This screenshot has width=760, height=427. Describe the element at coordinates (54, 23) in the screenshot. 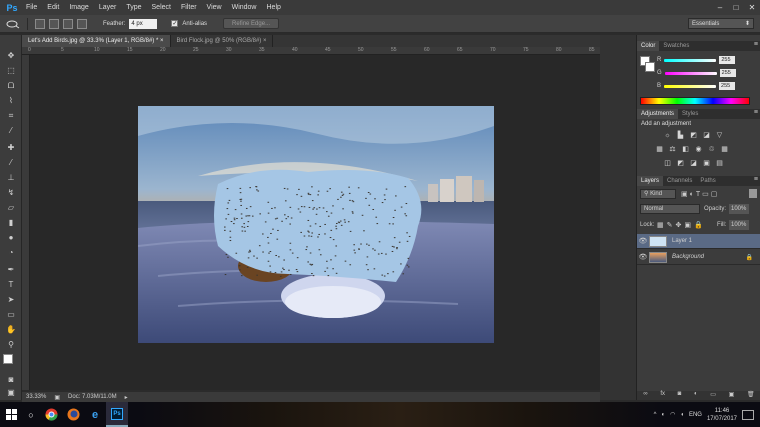

I see `add-selection-icon` at that location.